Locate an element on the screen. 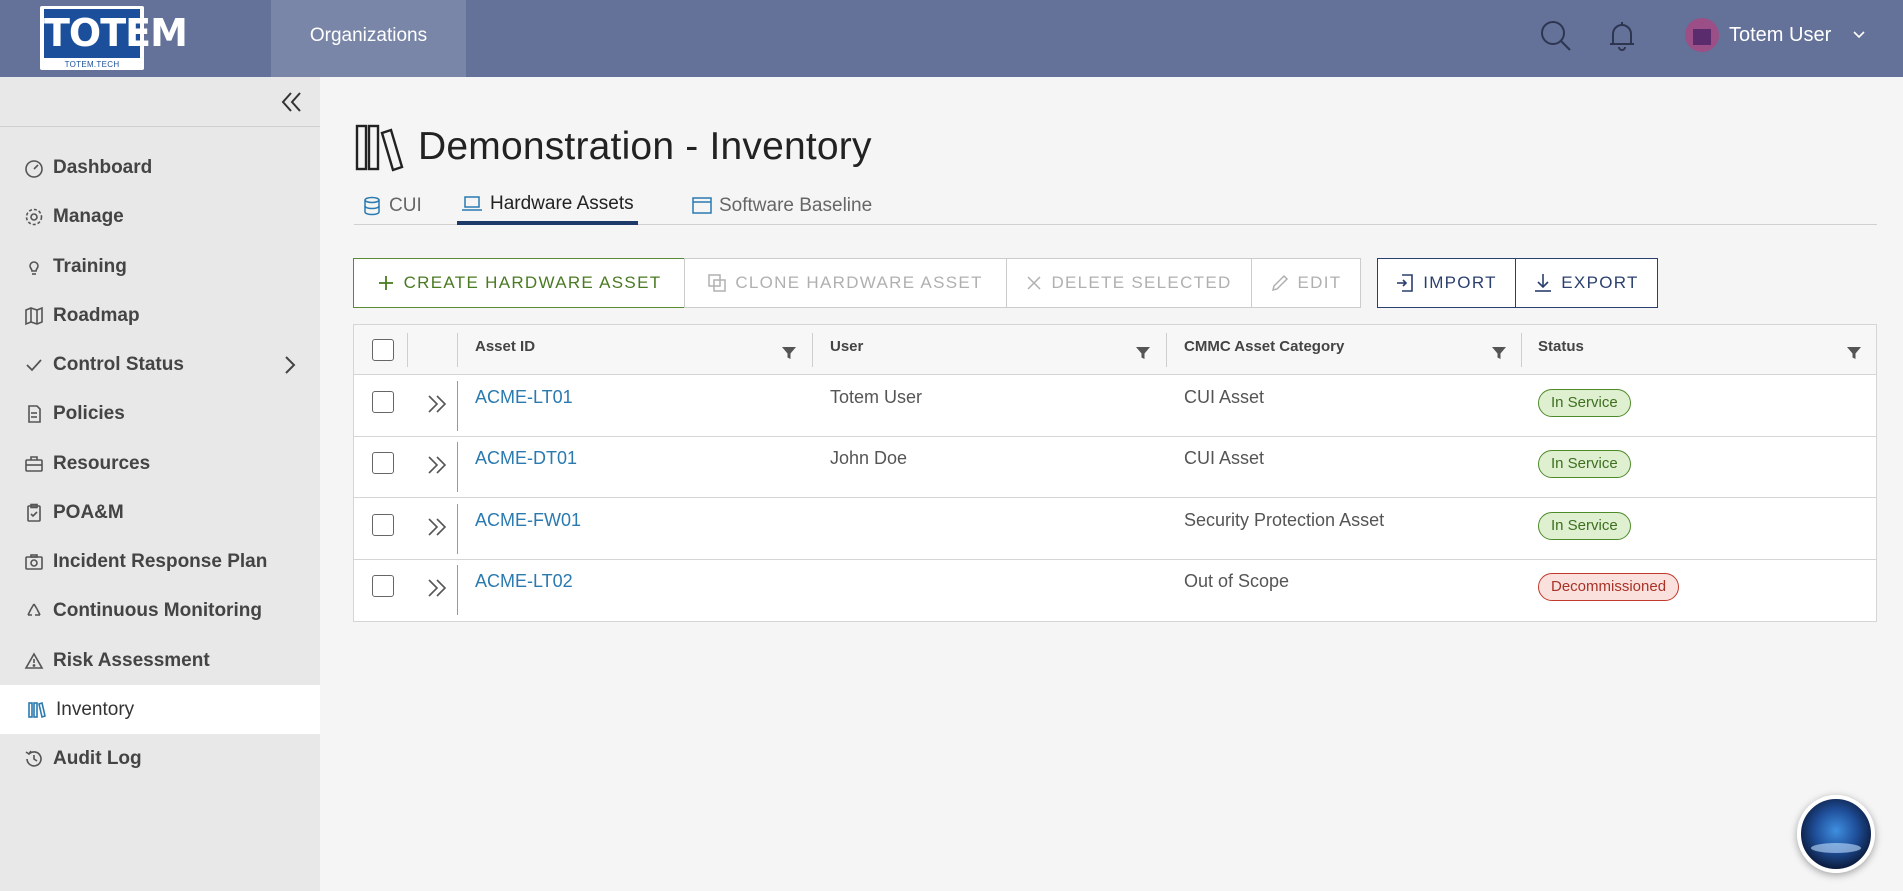 This screenshot has height=891, width=1903. import-button: IMPORT is located at coordinates (1446, 283).